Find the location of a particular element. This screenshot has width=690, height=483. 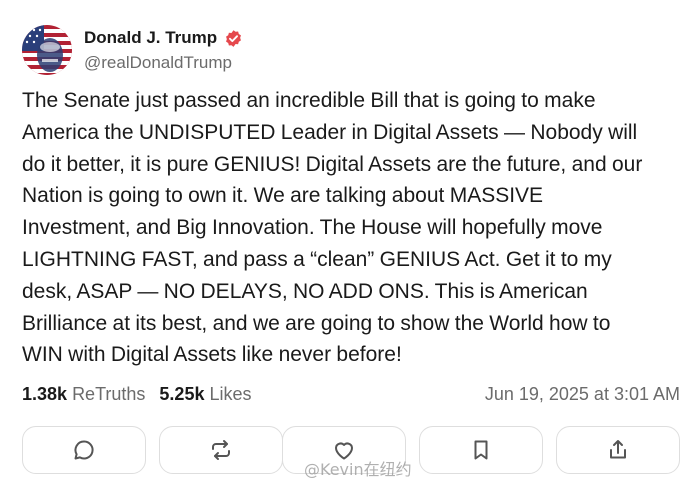

bookmark-button is located at coordinates (481, 450).